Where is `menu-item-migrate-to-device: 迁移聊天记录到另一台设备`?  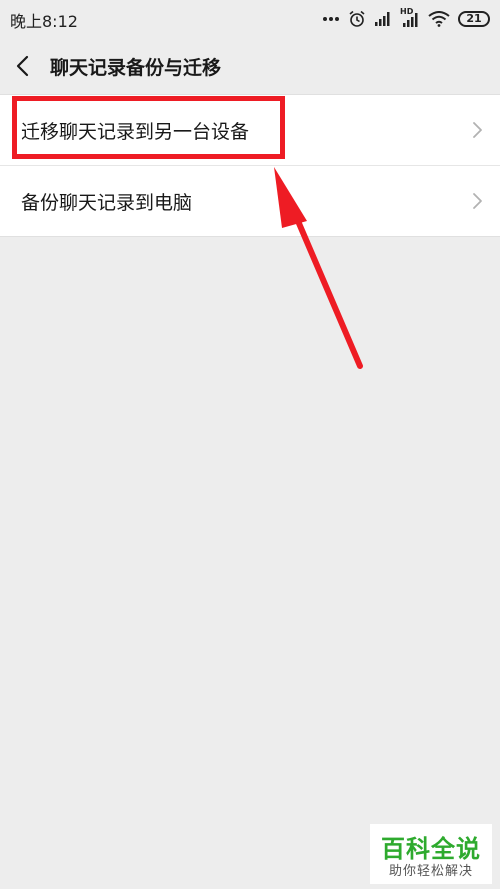 menu-item-migrate-to-device: 迁移聊天记录到另一台设备 is located at coordinates (250, 130).